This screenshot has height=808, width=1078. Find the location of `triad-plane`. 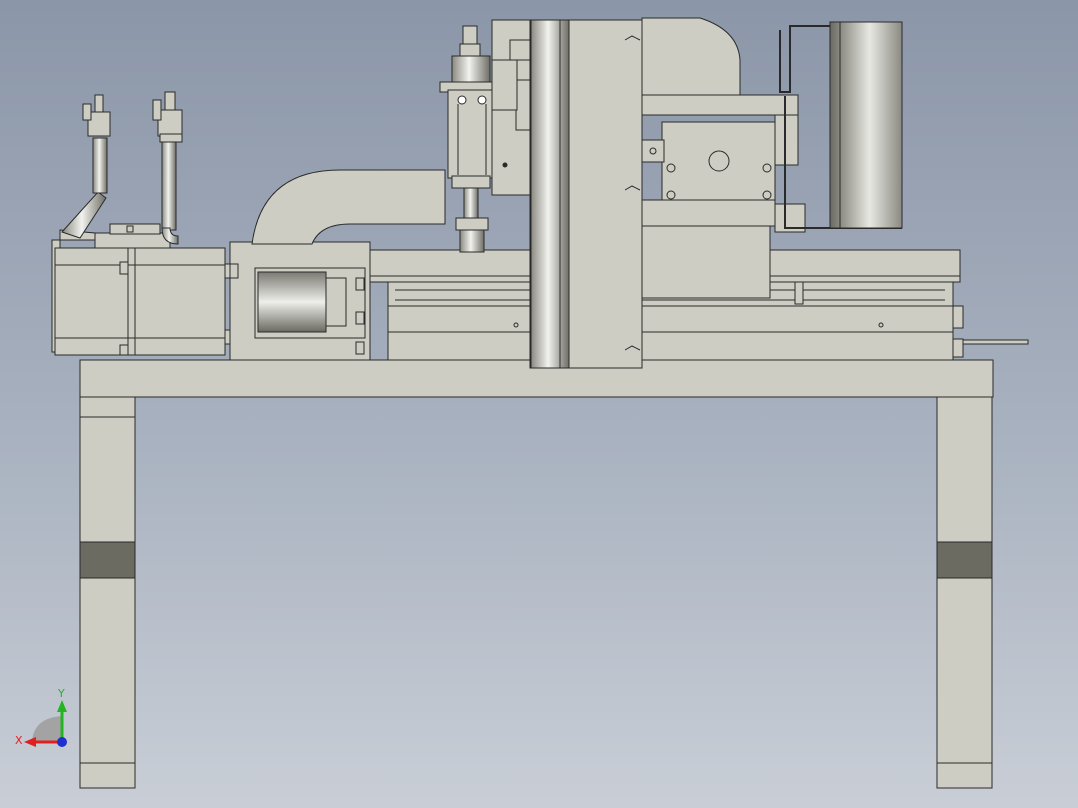

triad-plane is located at coordinates (47, 728).